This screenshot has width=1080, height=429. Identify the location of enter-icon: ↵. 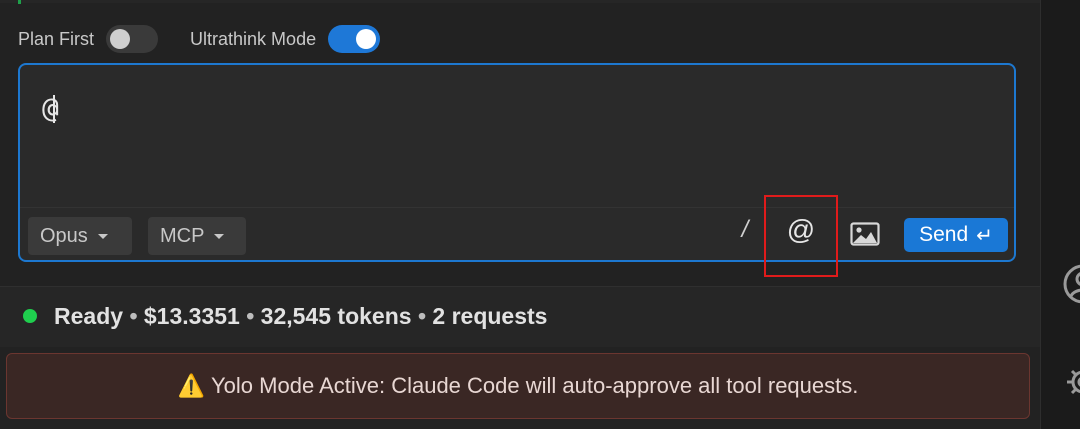
(984, 235).